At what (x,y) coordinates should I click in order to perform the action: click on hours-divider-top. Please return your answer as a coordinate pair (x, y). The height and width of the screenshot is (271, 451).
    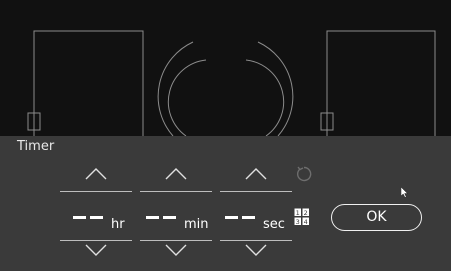
    Looking at the image, I should click on (96, 191).